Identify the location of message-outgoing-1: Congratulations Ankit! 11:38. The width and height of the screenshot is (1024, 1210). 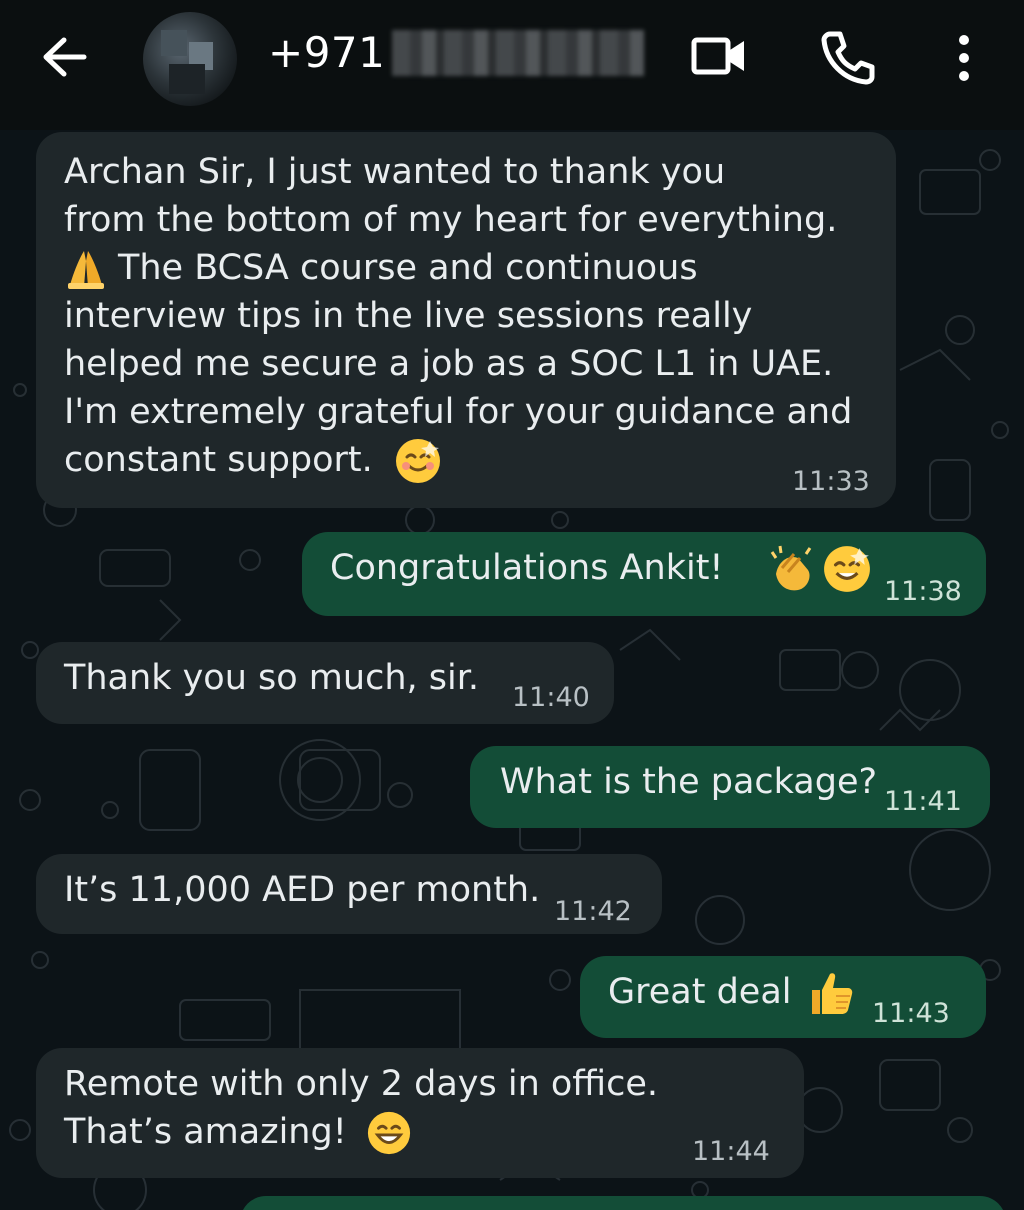
(644, 574).